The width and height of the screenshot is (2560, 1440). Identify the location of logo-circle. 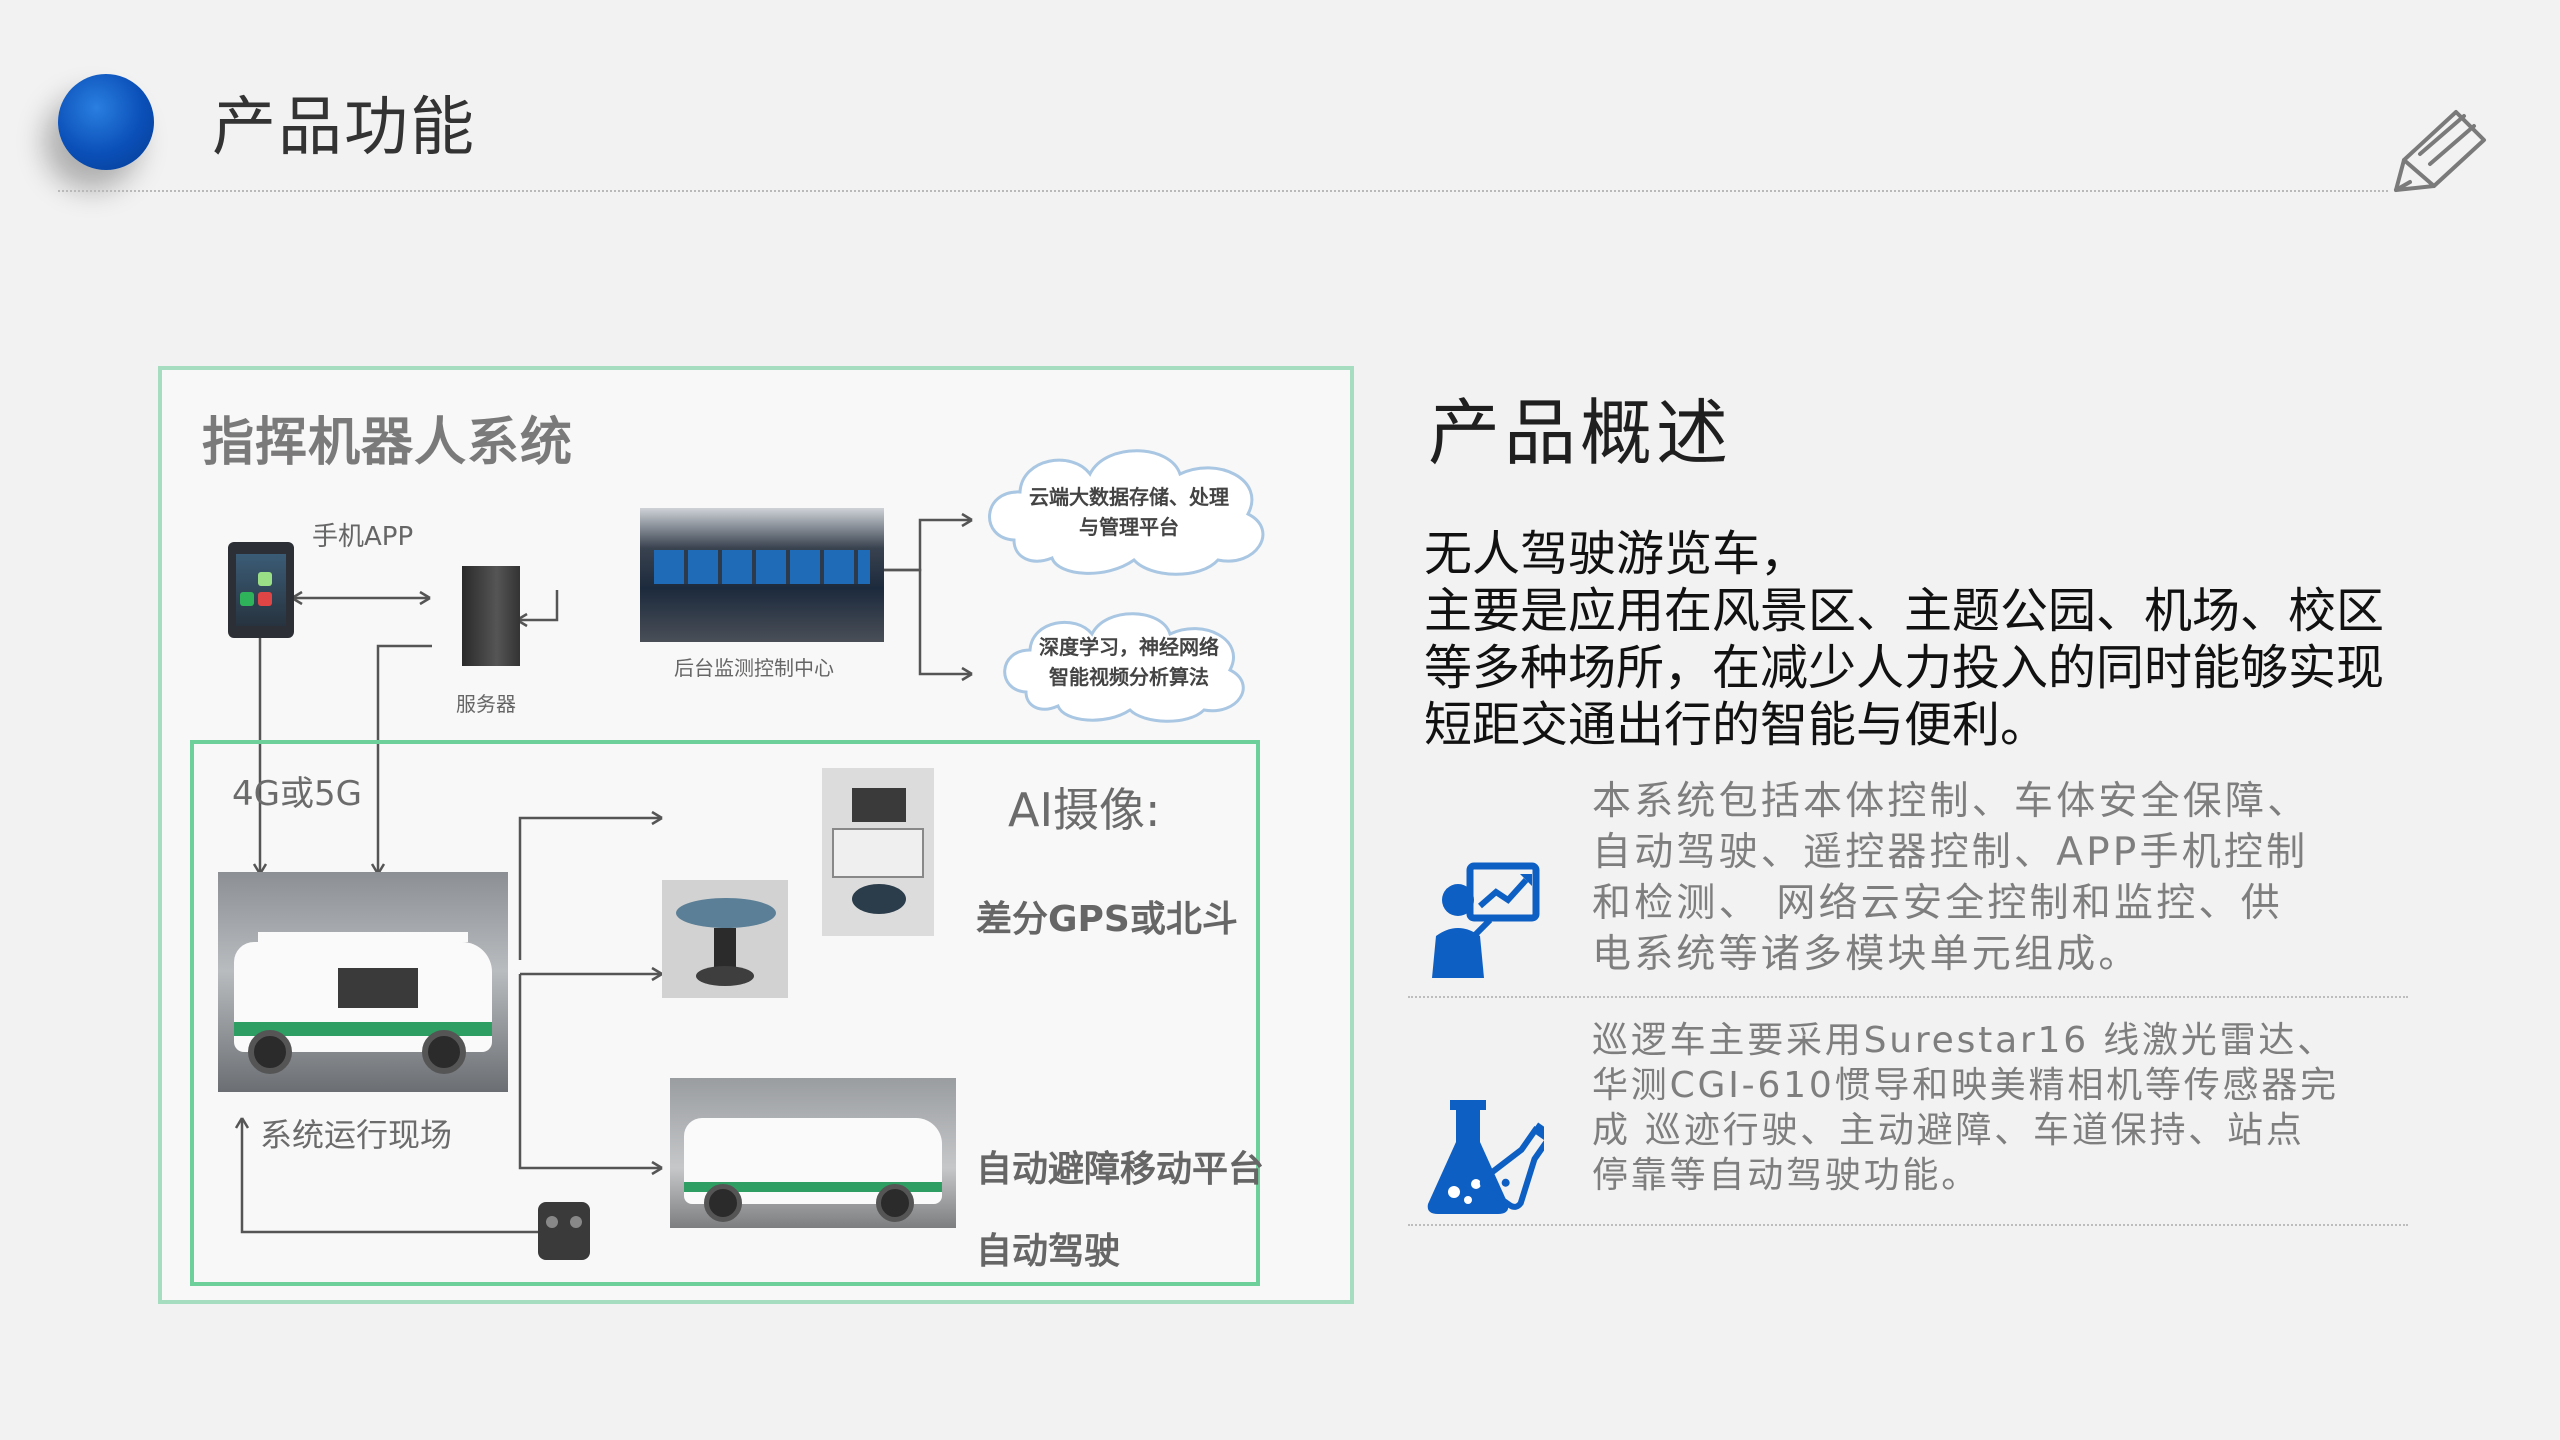
(106, 122).